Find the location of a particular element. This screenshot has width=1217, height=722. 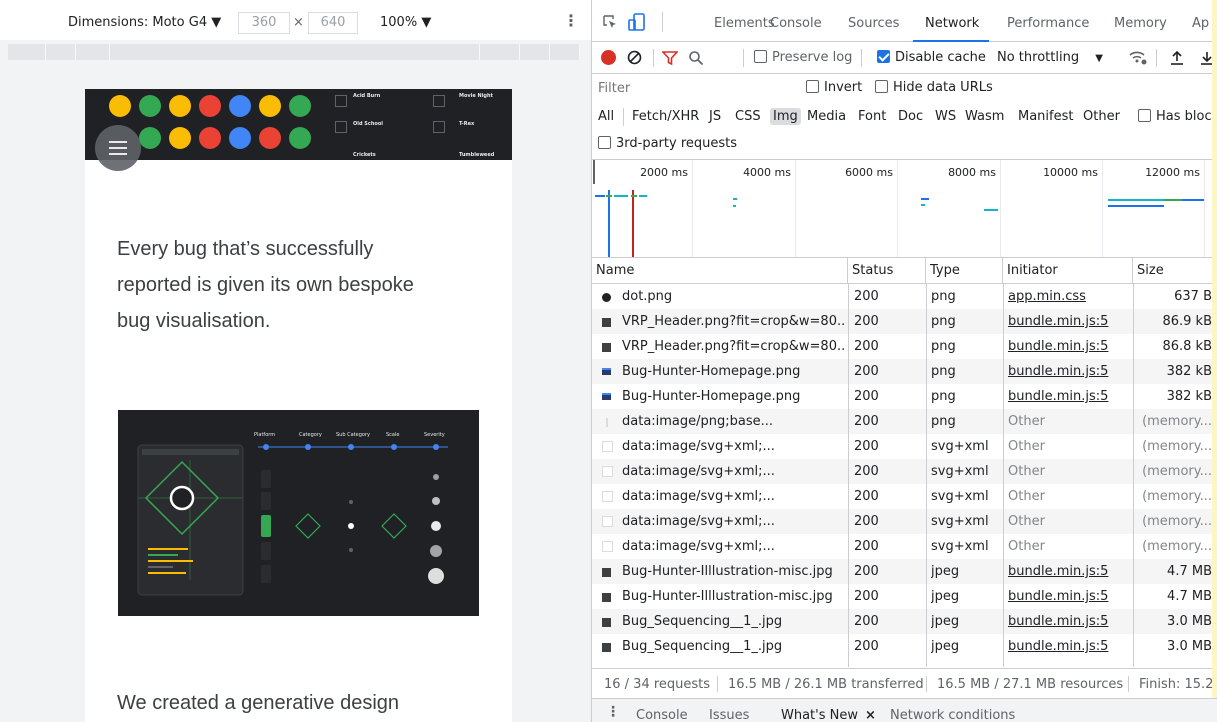

drawer-tab-console: Console is located at coordinates (662, 715).